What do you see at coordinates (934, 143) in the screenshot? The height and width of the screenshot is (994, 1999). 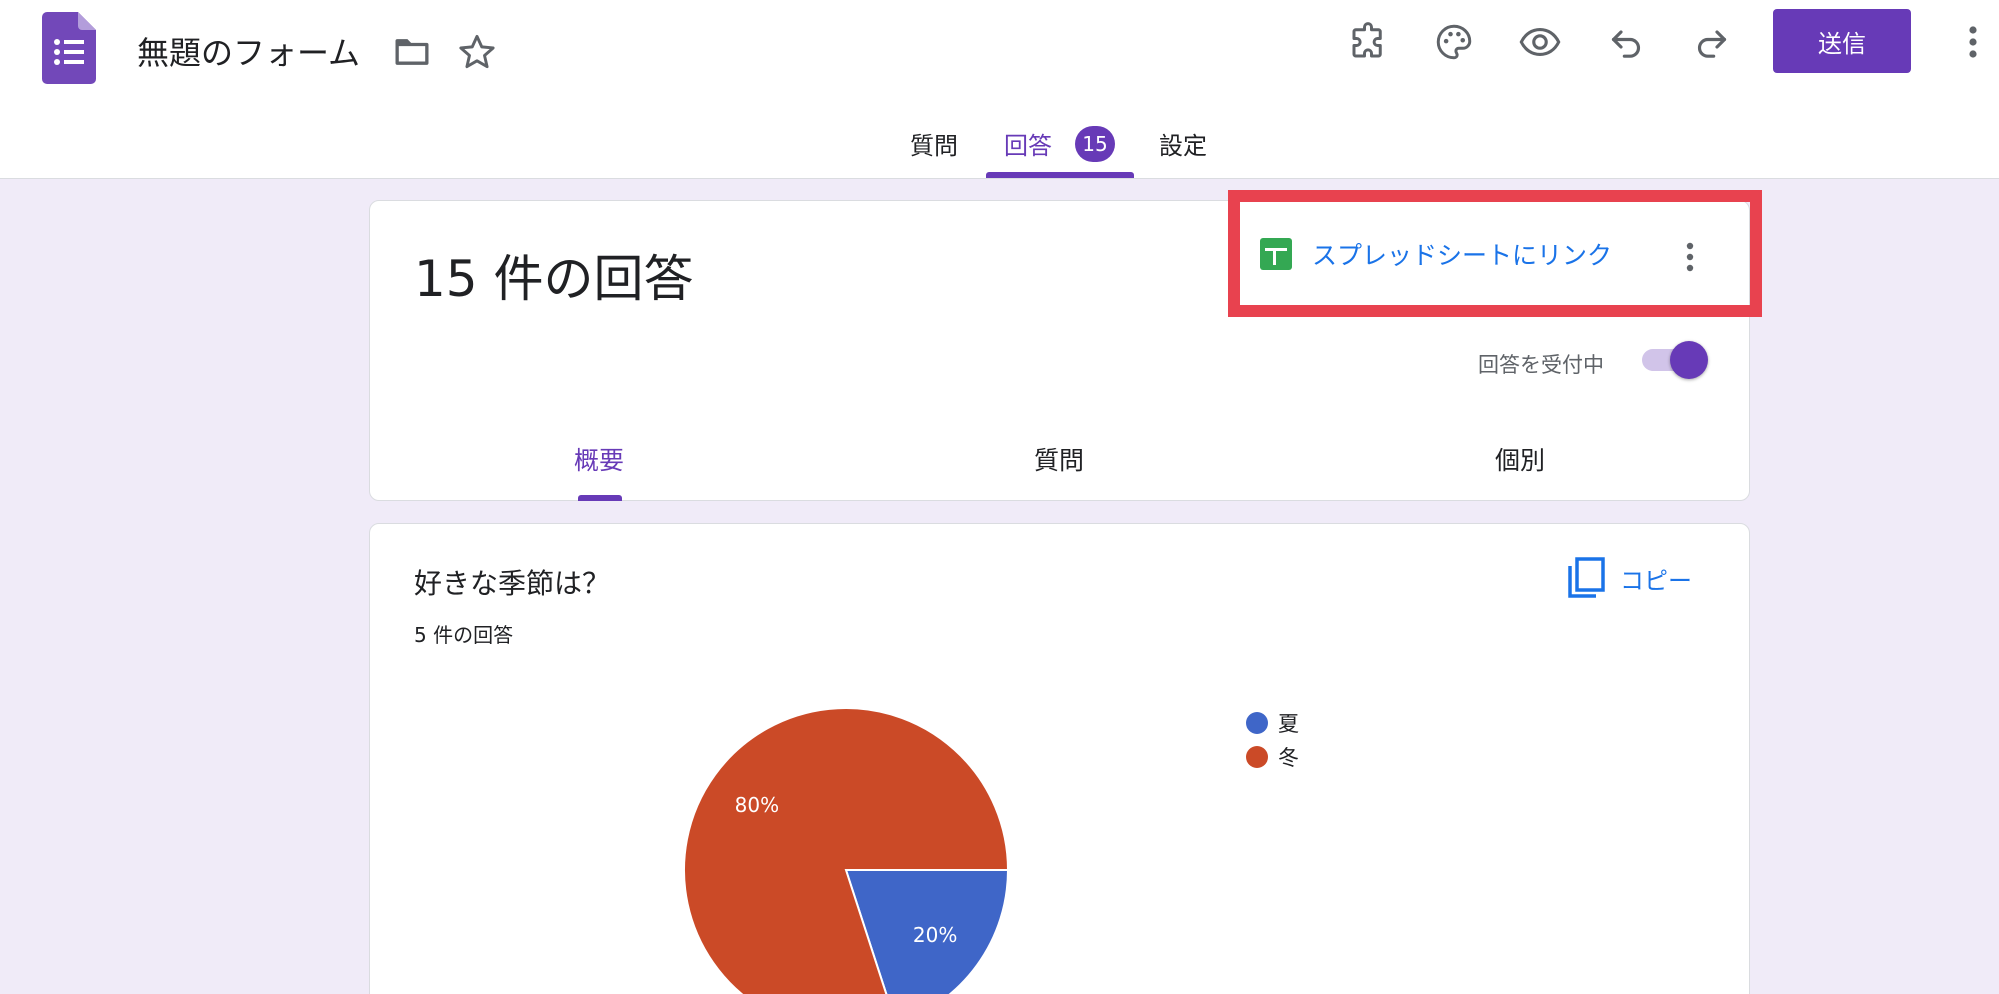 I see `tab-questions: 質問` at bounding box center [934, 143].